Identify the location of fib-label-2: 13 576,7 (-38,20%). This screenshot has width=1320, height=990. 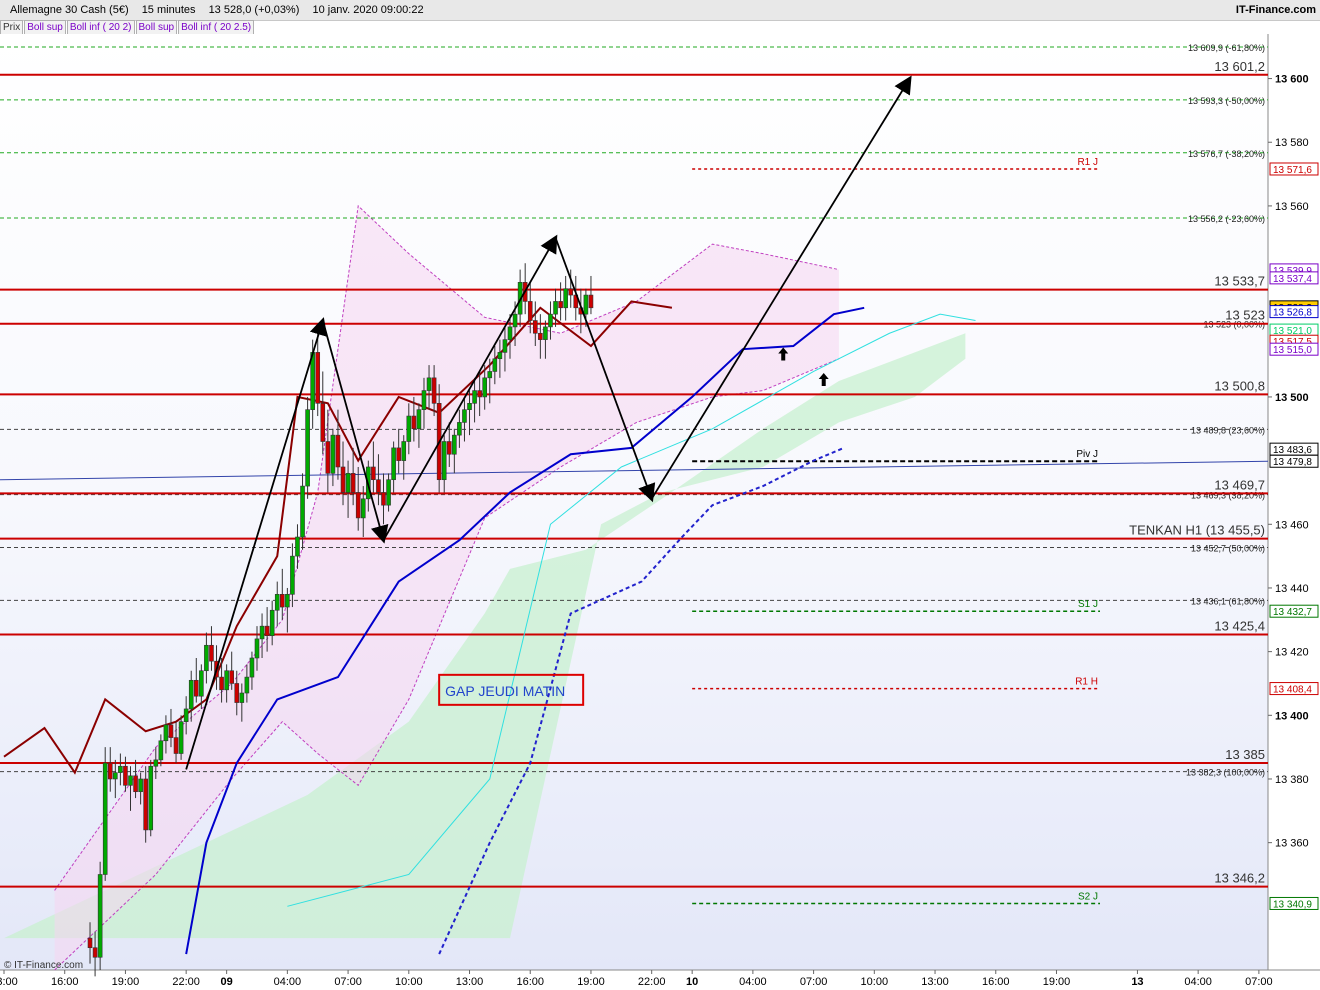
(1226, 154).